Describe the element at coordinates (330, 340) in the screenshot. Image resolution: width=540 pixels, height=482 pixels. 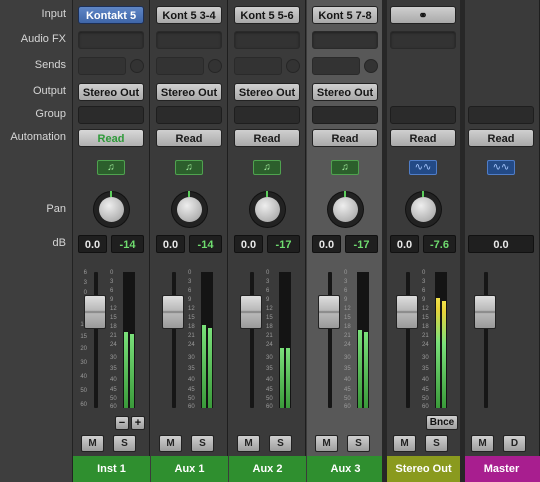
I see `fader-track` at that location.